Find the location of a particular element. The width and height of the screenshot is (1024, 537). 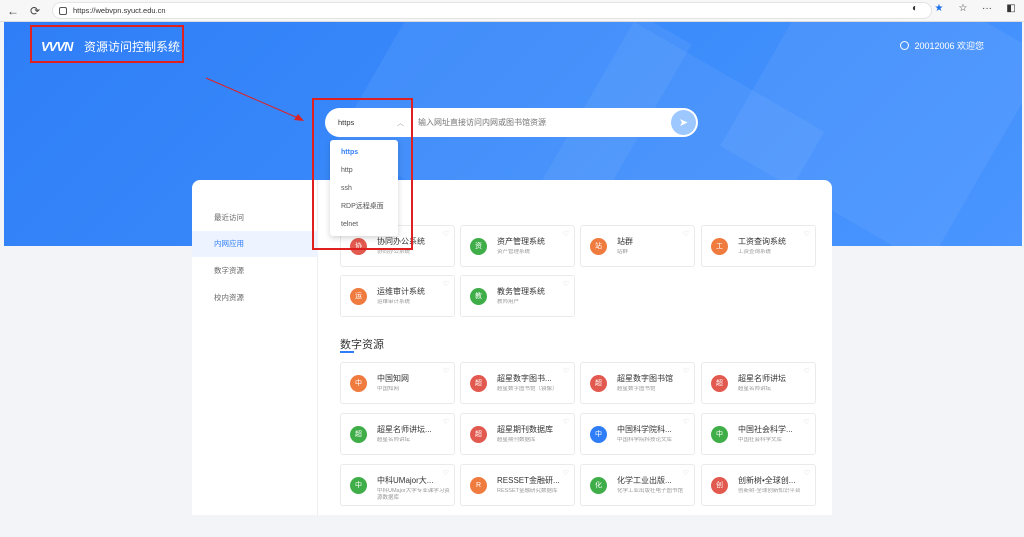

app-badge: 运 is located at coordinates (358, 296).